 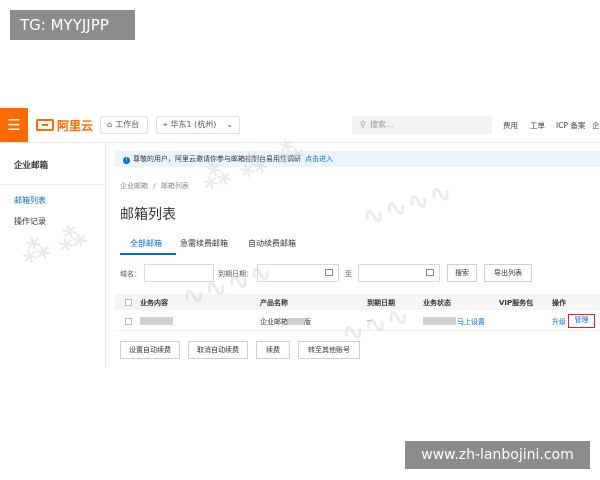 I want to click on top-link-icp: ICP 备案, so click(x=570, y=125).